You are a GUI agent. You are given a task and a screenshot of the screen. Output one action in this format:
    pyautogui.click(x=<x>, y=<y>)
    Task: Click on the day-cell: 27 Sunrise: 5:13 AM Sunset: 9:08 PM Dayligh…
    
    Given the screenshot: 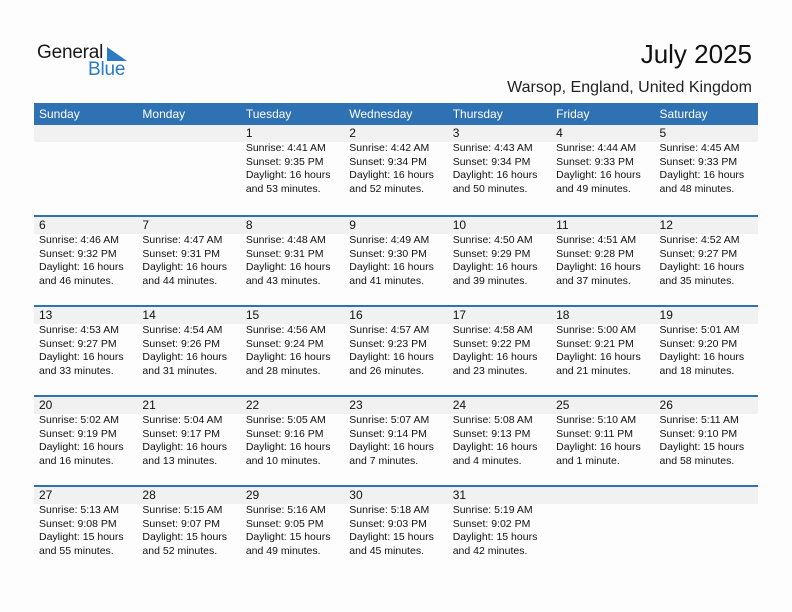 What is the action you would take?
    pyautogui.click(x=85, y=522)
    